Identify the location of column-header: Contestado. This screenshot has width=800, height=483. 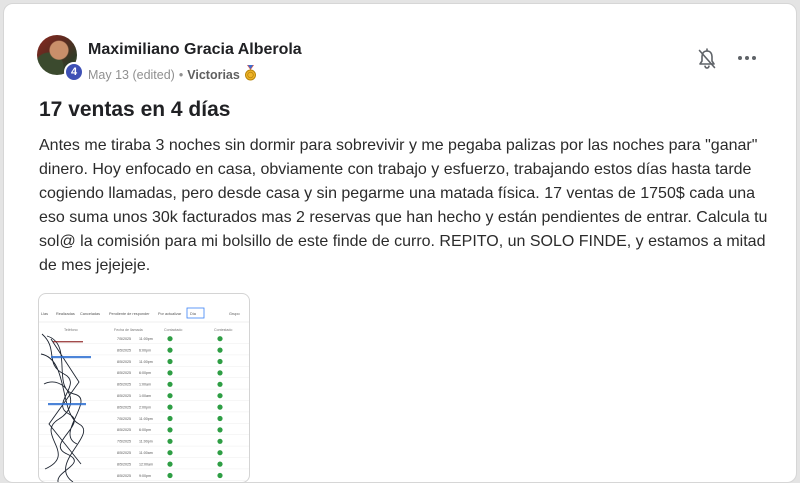
(223, 330).